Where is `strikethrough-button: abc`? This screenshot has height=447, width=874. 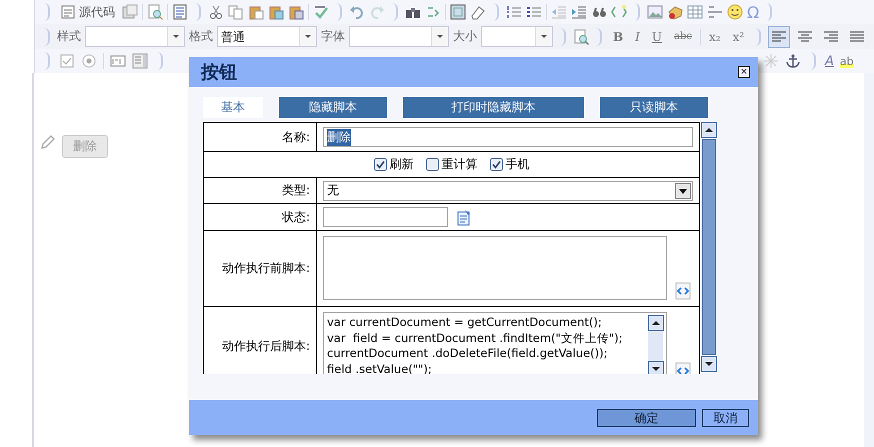
strikethrough-button: abc is located at coordinates (683, 36).